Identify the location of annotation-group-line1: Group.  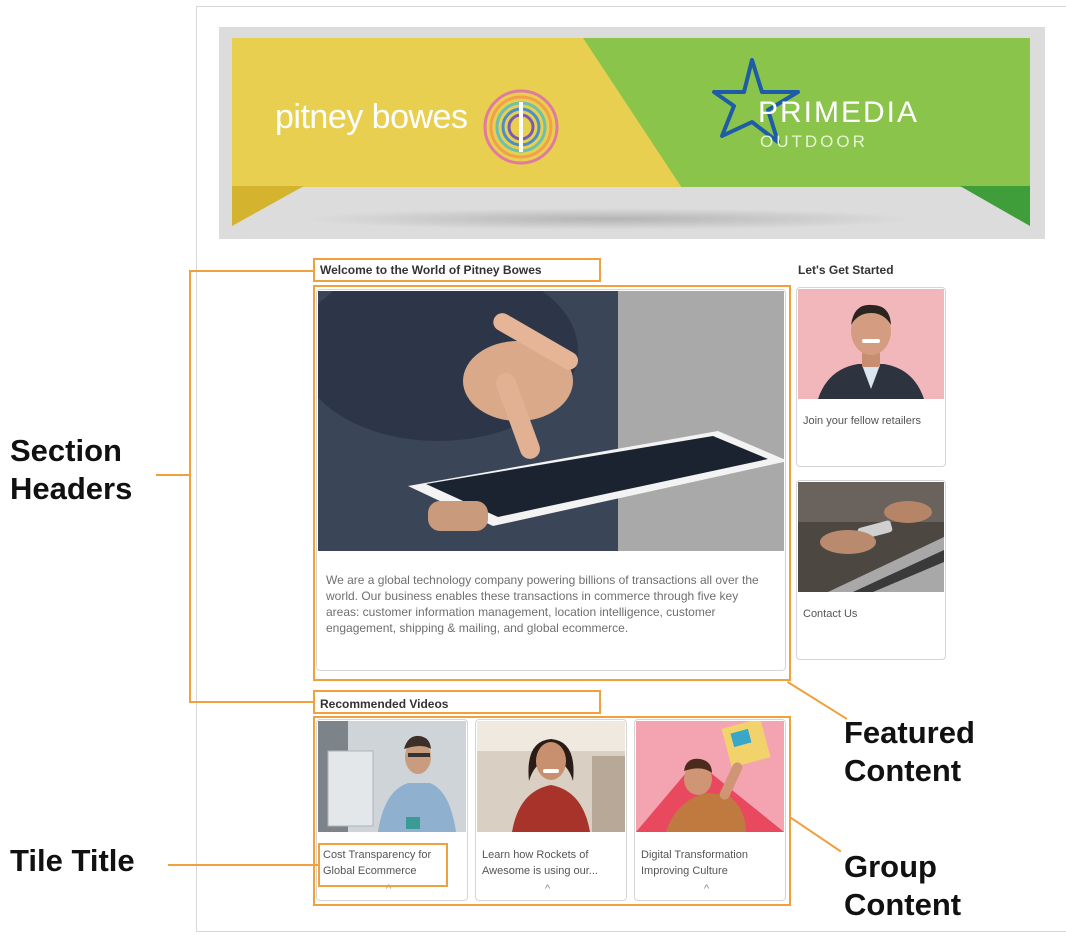
(890, 866).